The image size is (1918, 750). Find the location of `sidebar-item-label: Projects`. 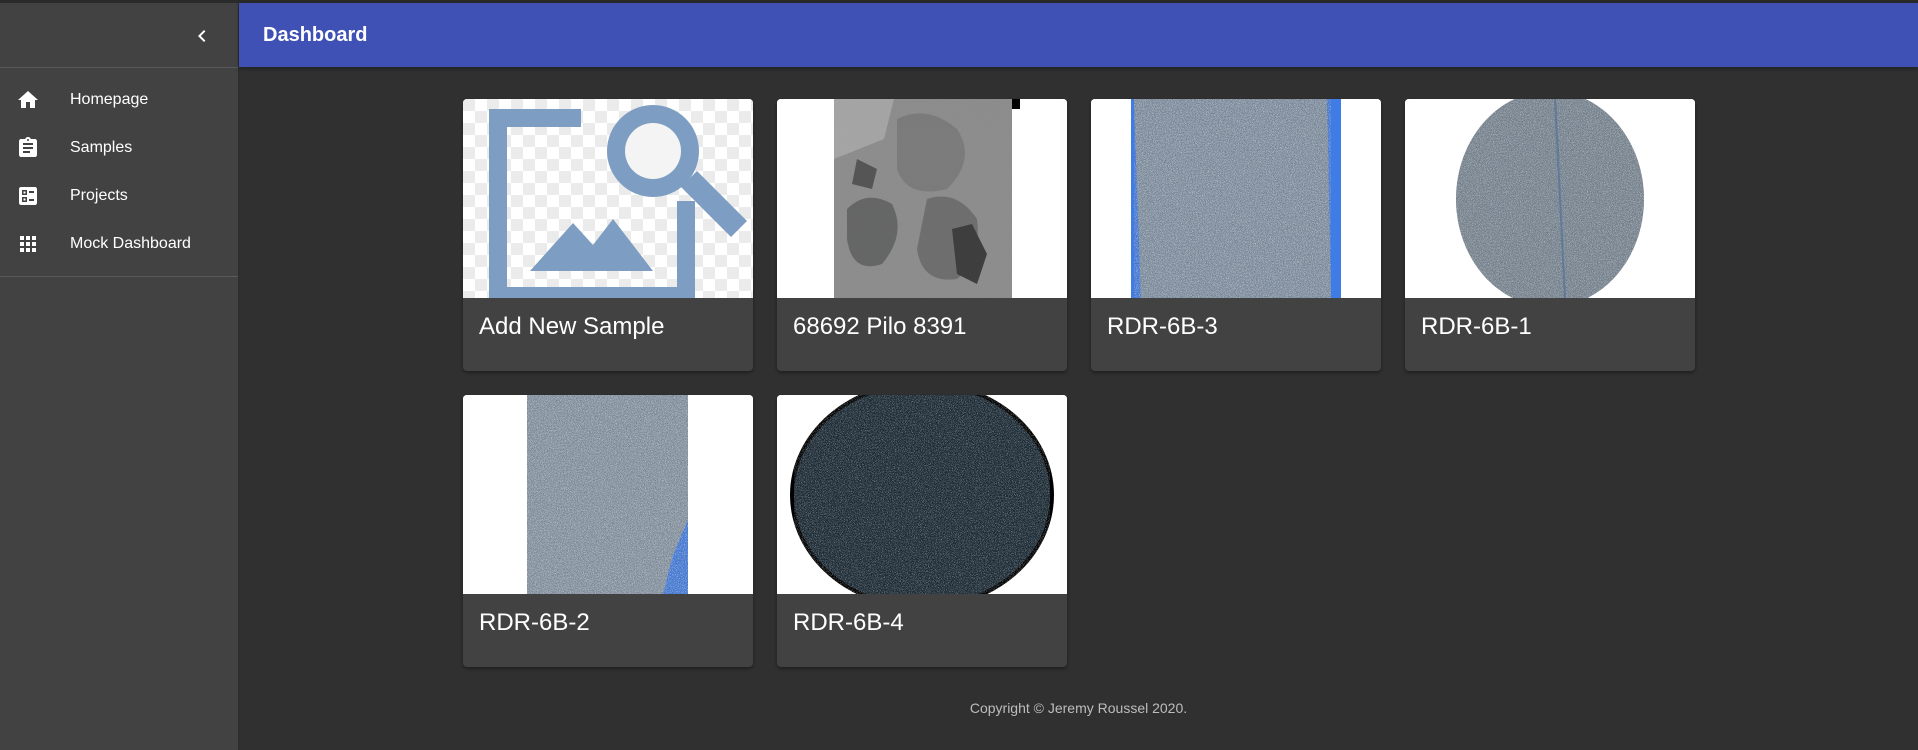

sidebar-item-label: Projects is located at coordinates (99, 195).